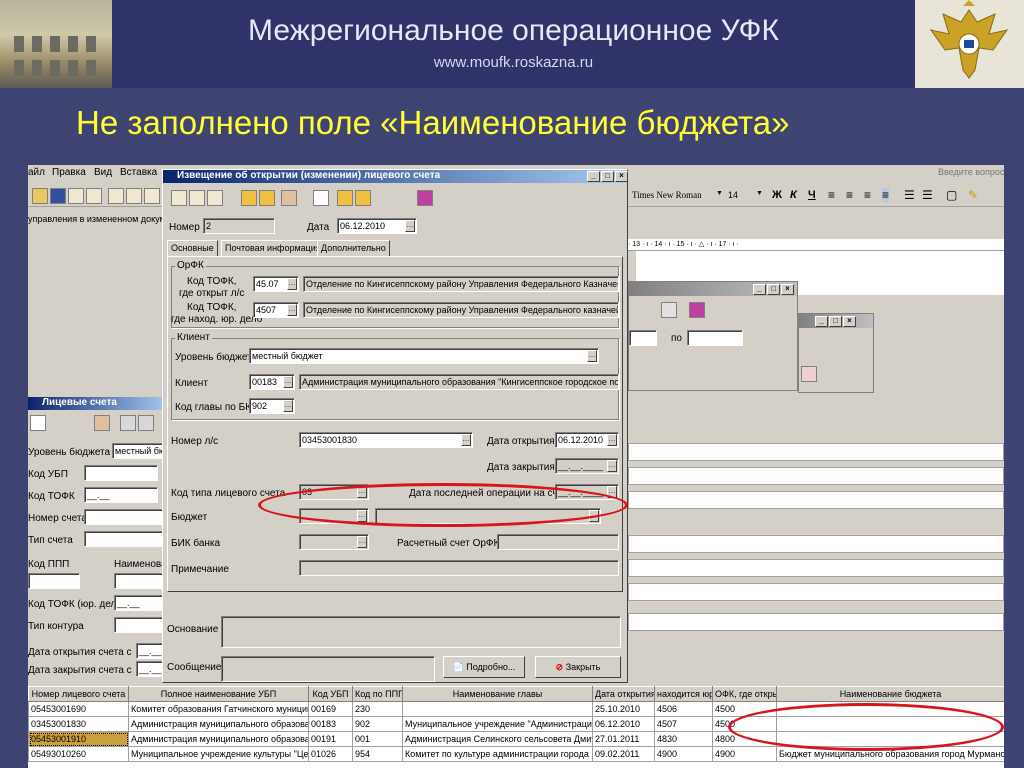  What do you see at coordinates (330, 694) in the screenshot?
I see `column-header: Код УБП` at bounding box center [330, 694].